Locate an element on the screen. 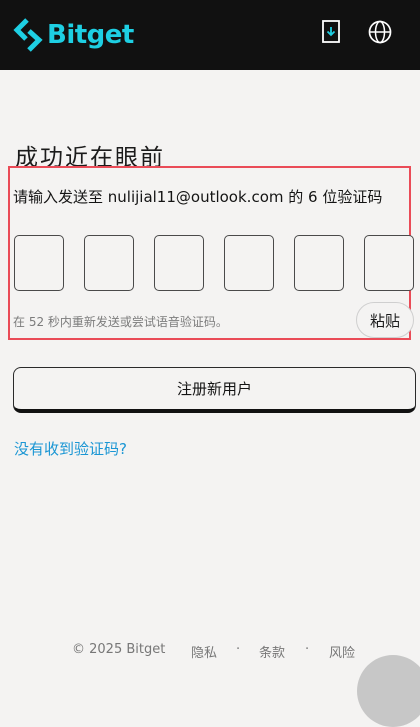  footer-risk-link: 风险 is located at coordinates (342, 651).